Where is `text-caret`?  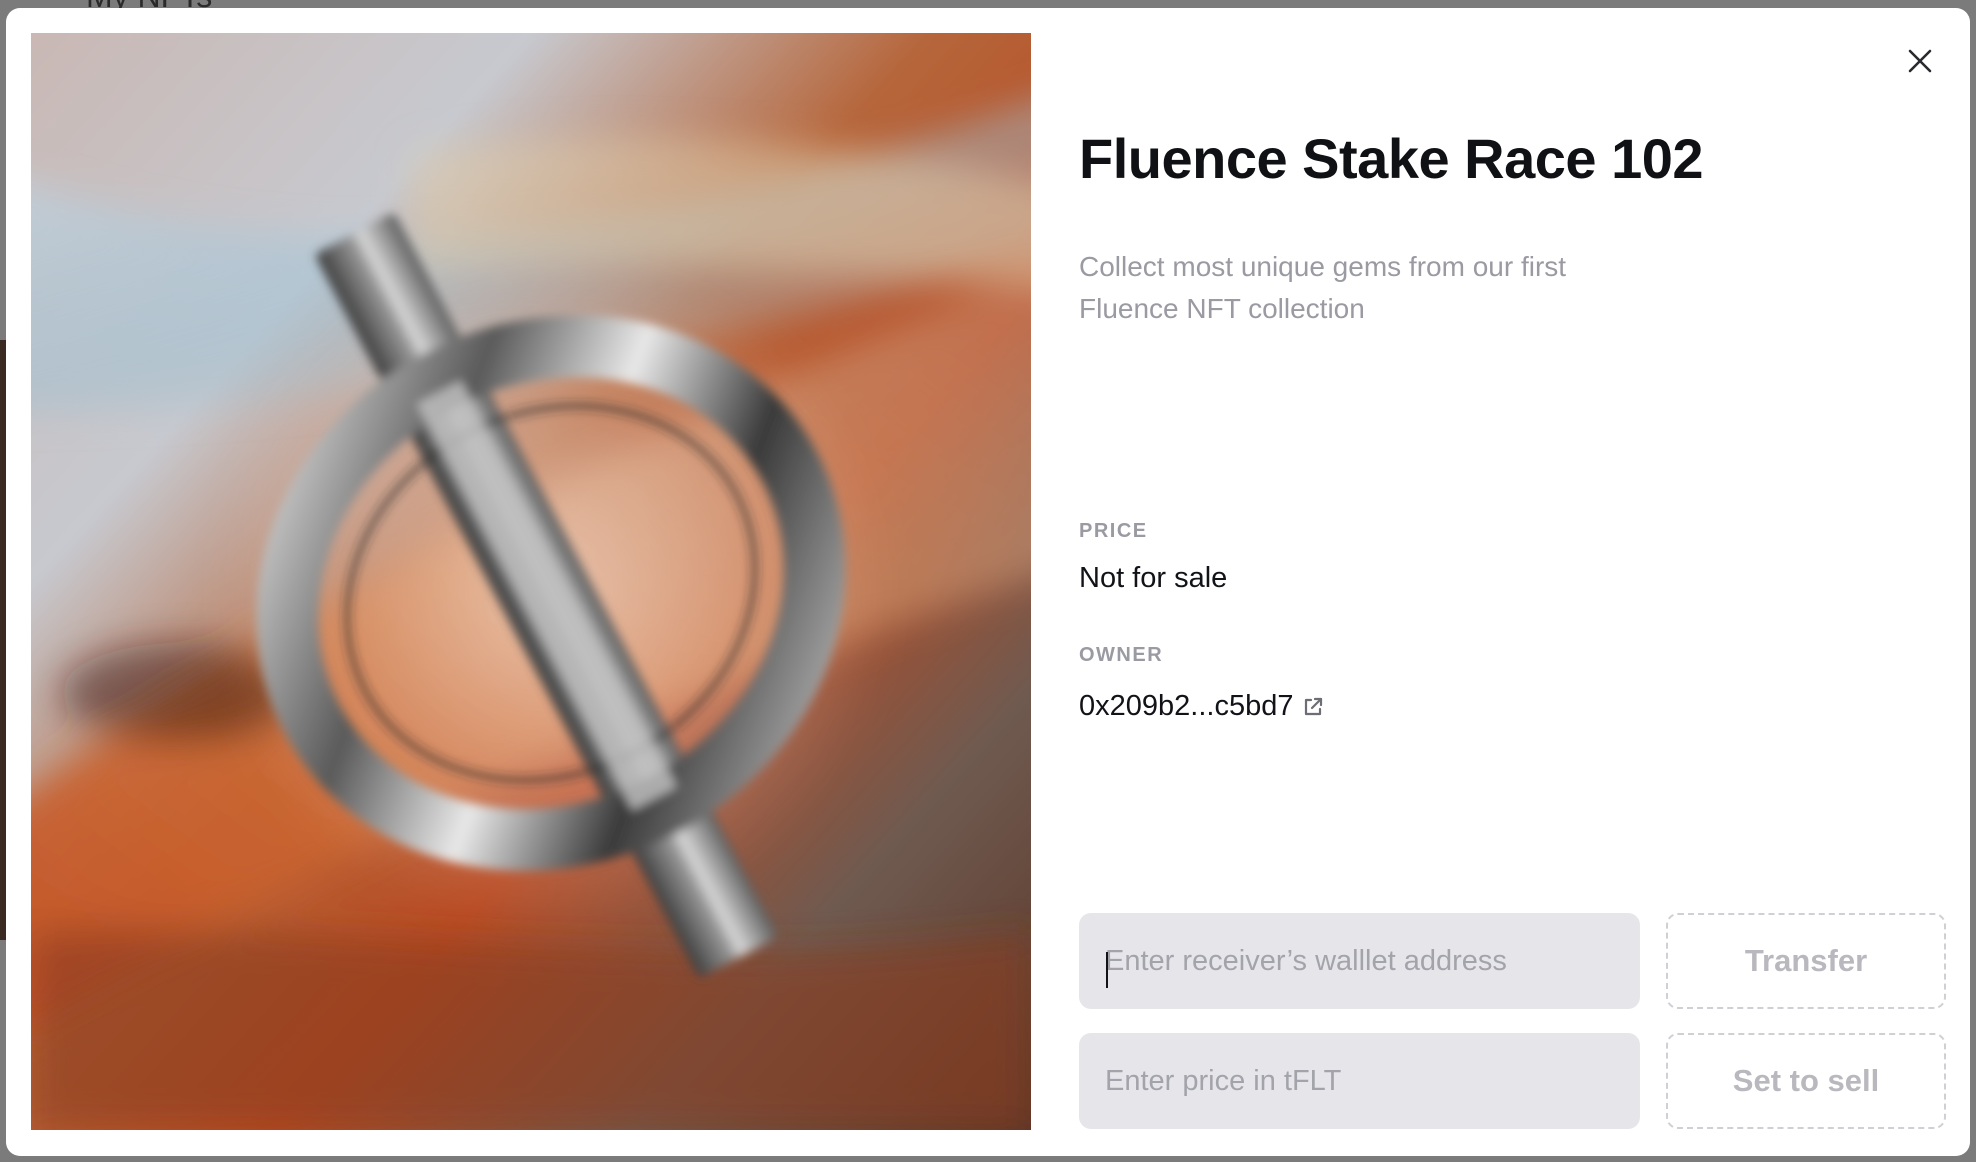
text-caret is located at coordinates (1107, 970).